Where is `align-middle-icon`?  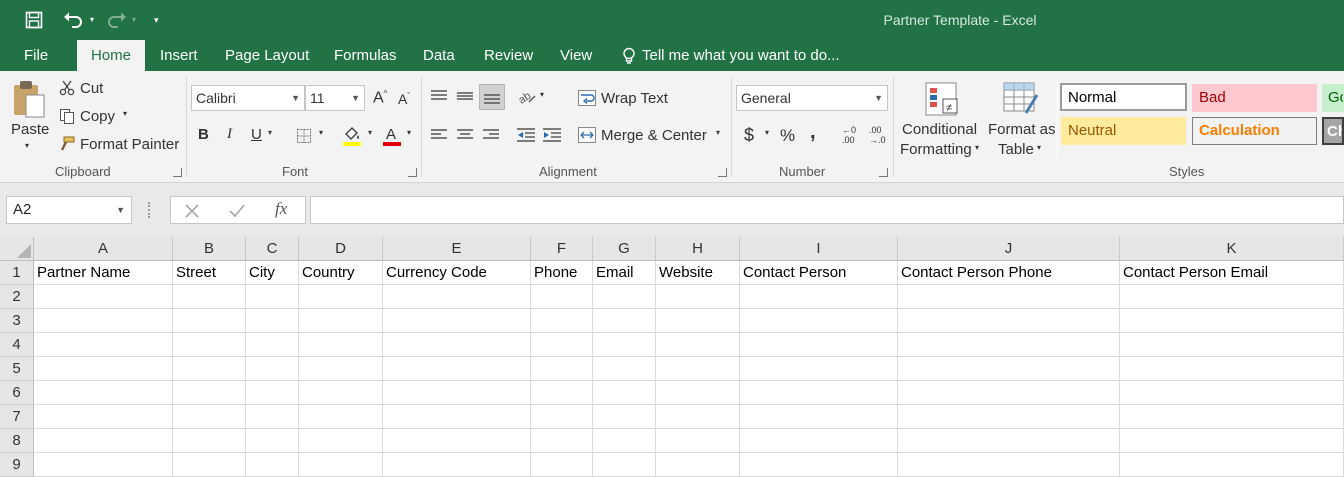 align-middle-icon is located at coordinates (465, 96).